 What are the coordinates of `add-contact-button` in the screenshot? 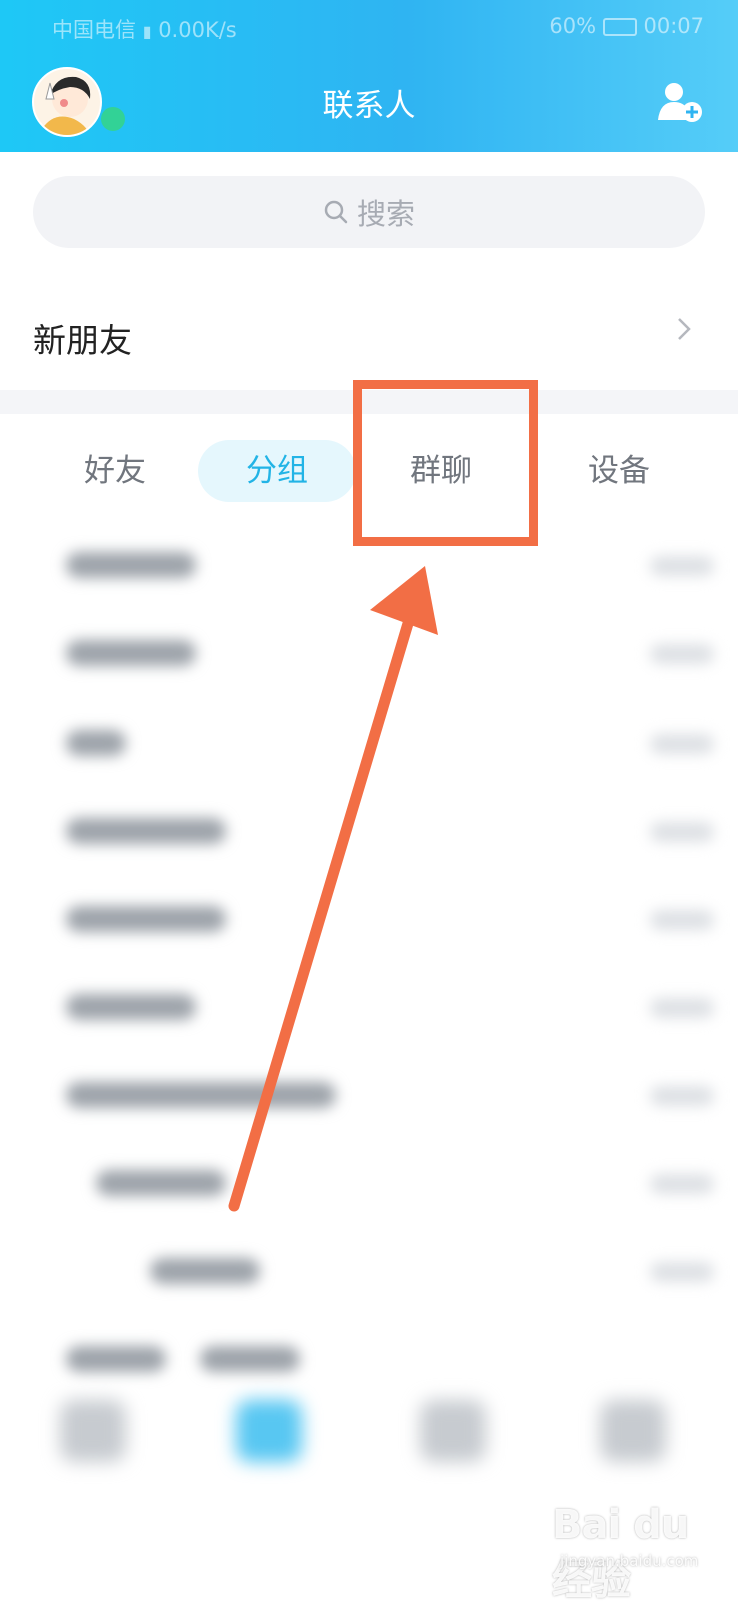 It's located at (681, 102).